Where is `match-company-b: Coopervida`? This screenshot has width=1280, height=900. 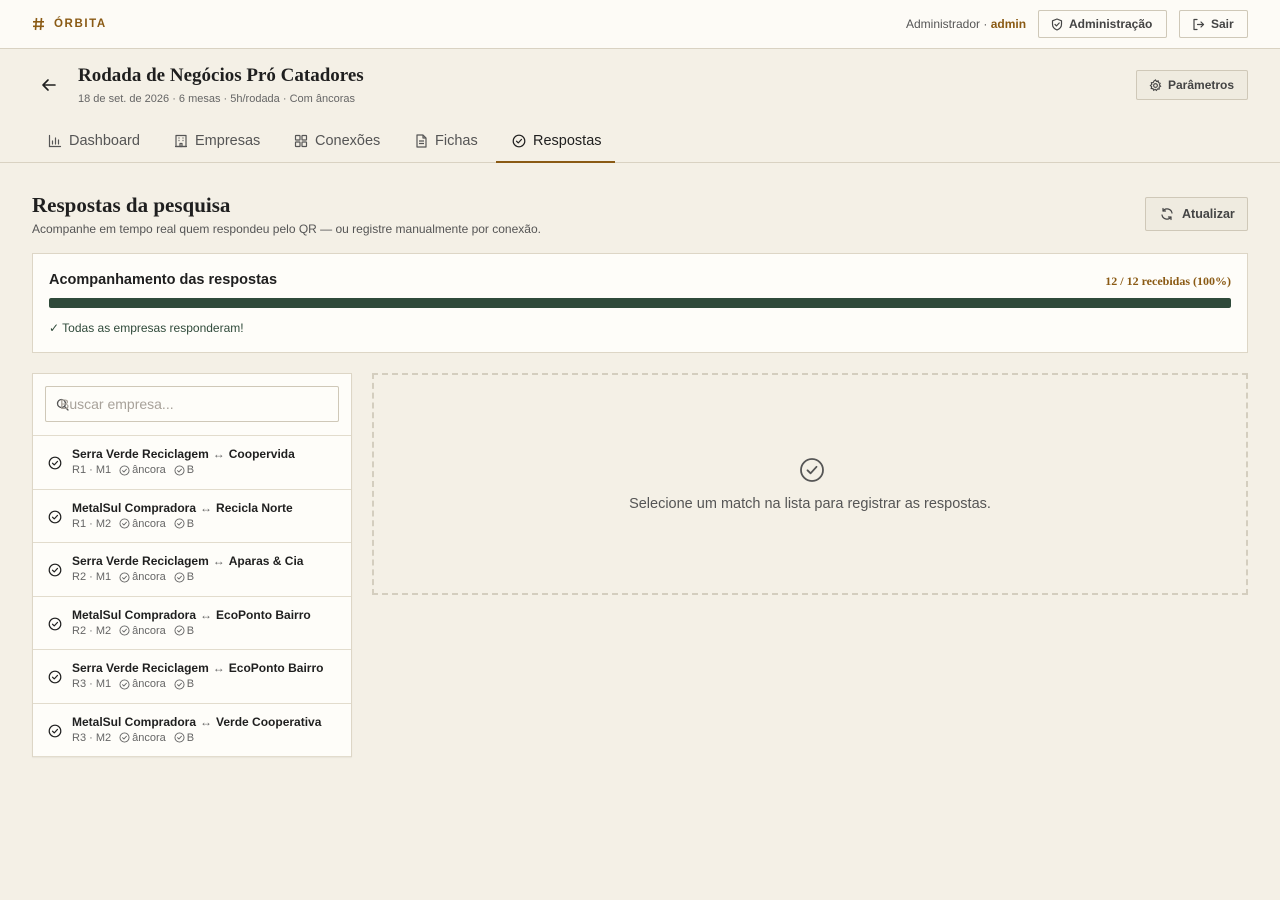
match-company-b: Coopervida is located at coordinates (261, 454).